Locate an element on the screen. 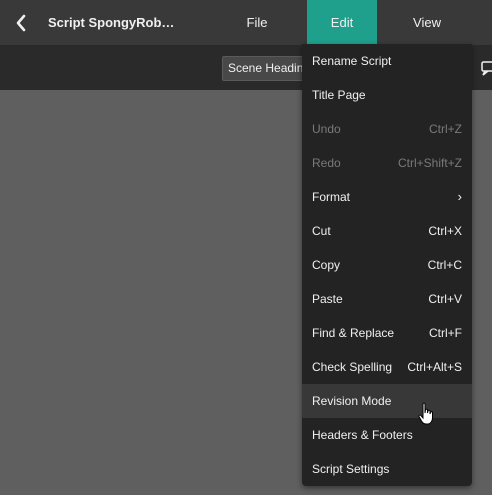  menu-item-paste: Paste Ctrl+V is located at coordinates (387, 299).